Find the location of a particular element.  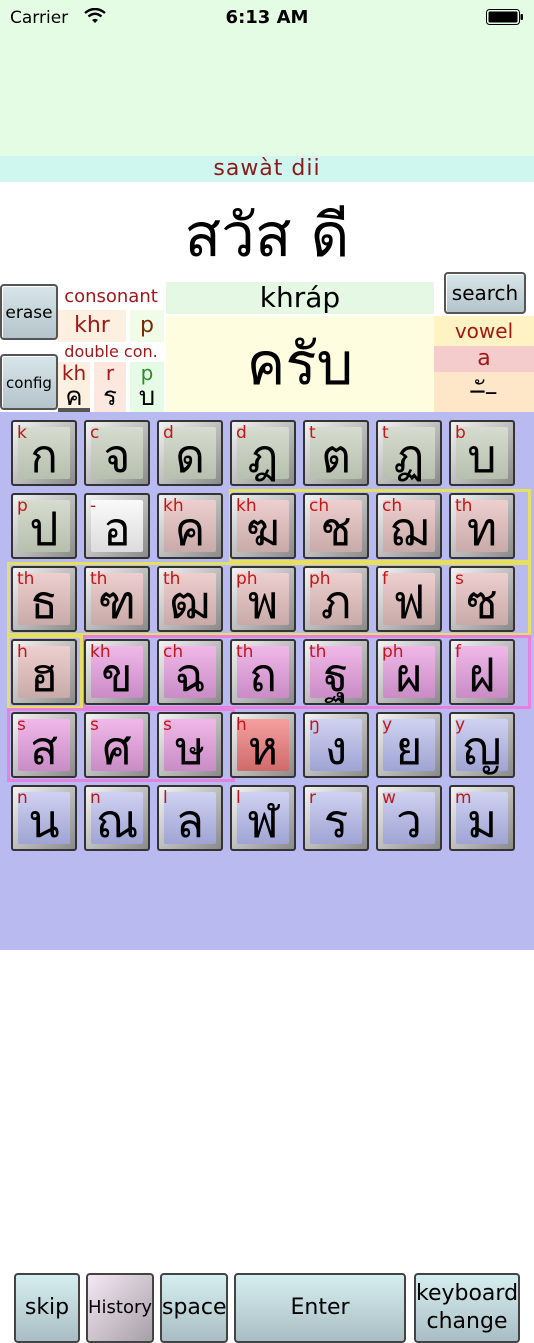

key-thai-glyph: ฉ is located at coordinates (190, 675).